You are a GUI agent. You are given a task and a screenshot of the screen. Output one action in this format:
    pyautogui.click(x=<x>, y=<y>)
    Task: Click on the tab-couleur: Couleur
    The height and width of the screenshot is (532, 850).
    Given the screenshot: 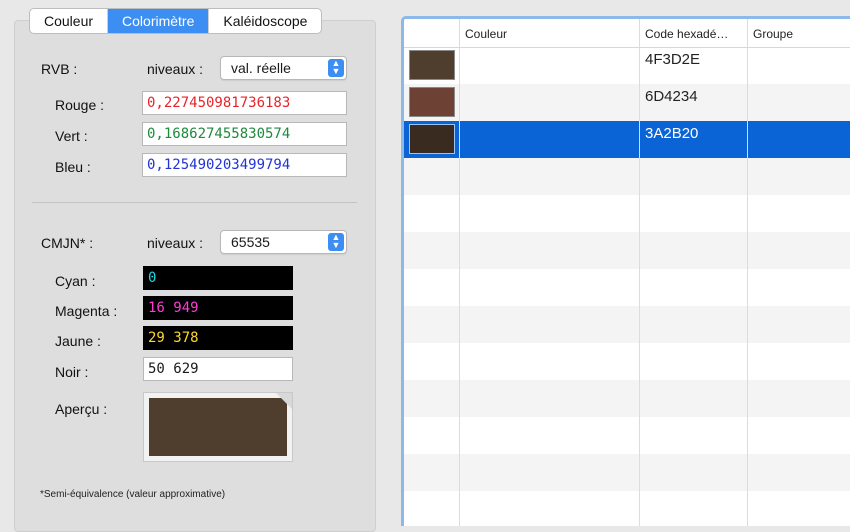 What is the action you would take?
    pyautogui.click(x=69, y=21)
    